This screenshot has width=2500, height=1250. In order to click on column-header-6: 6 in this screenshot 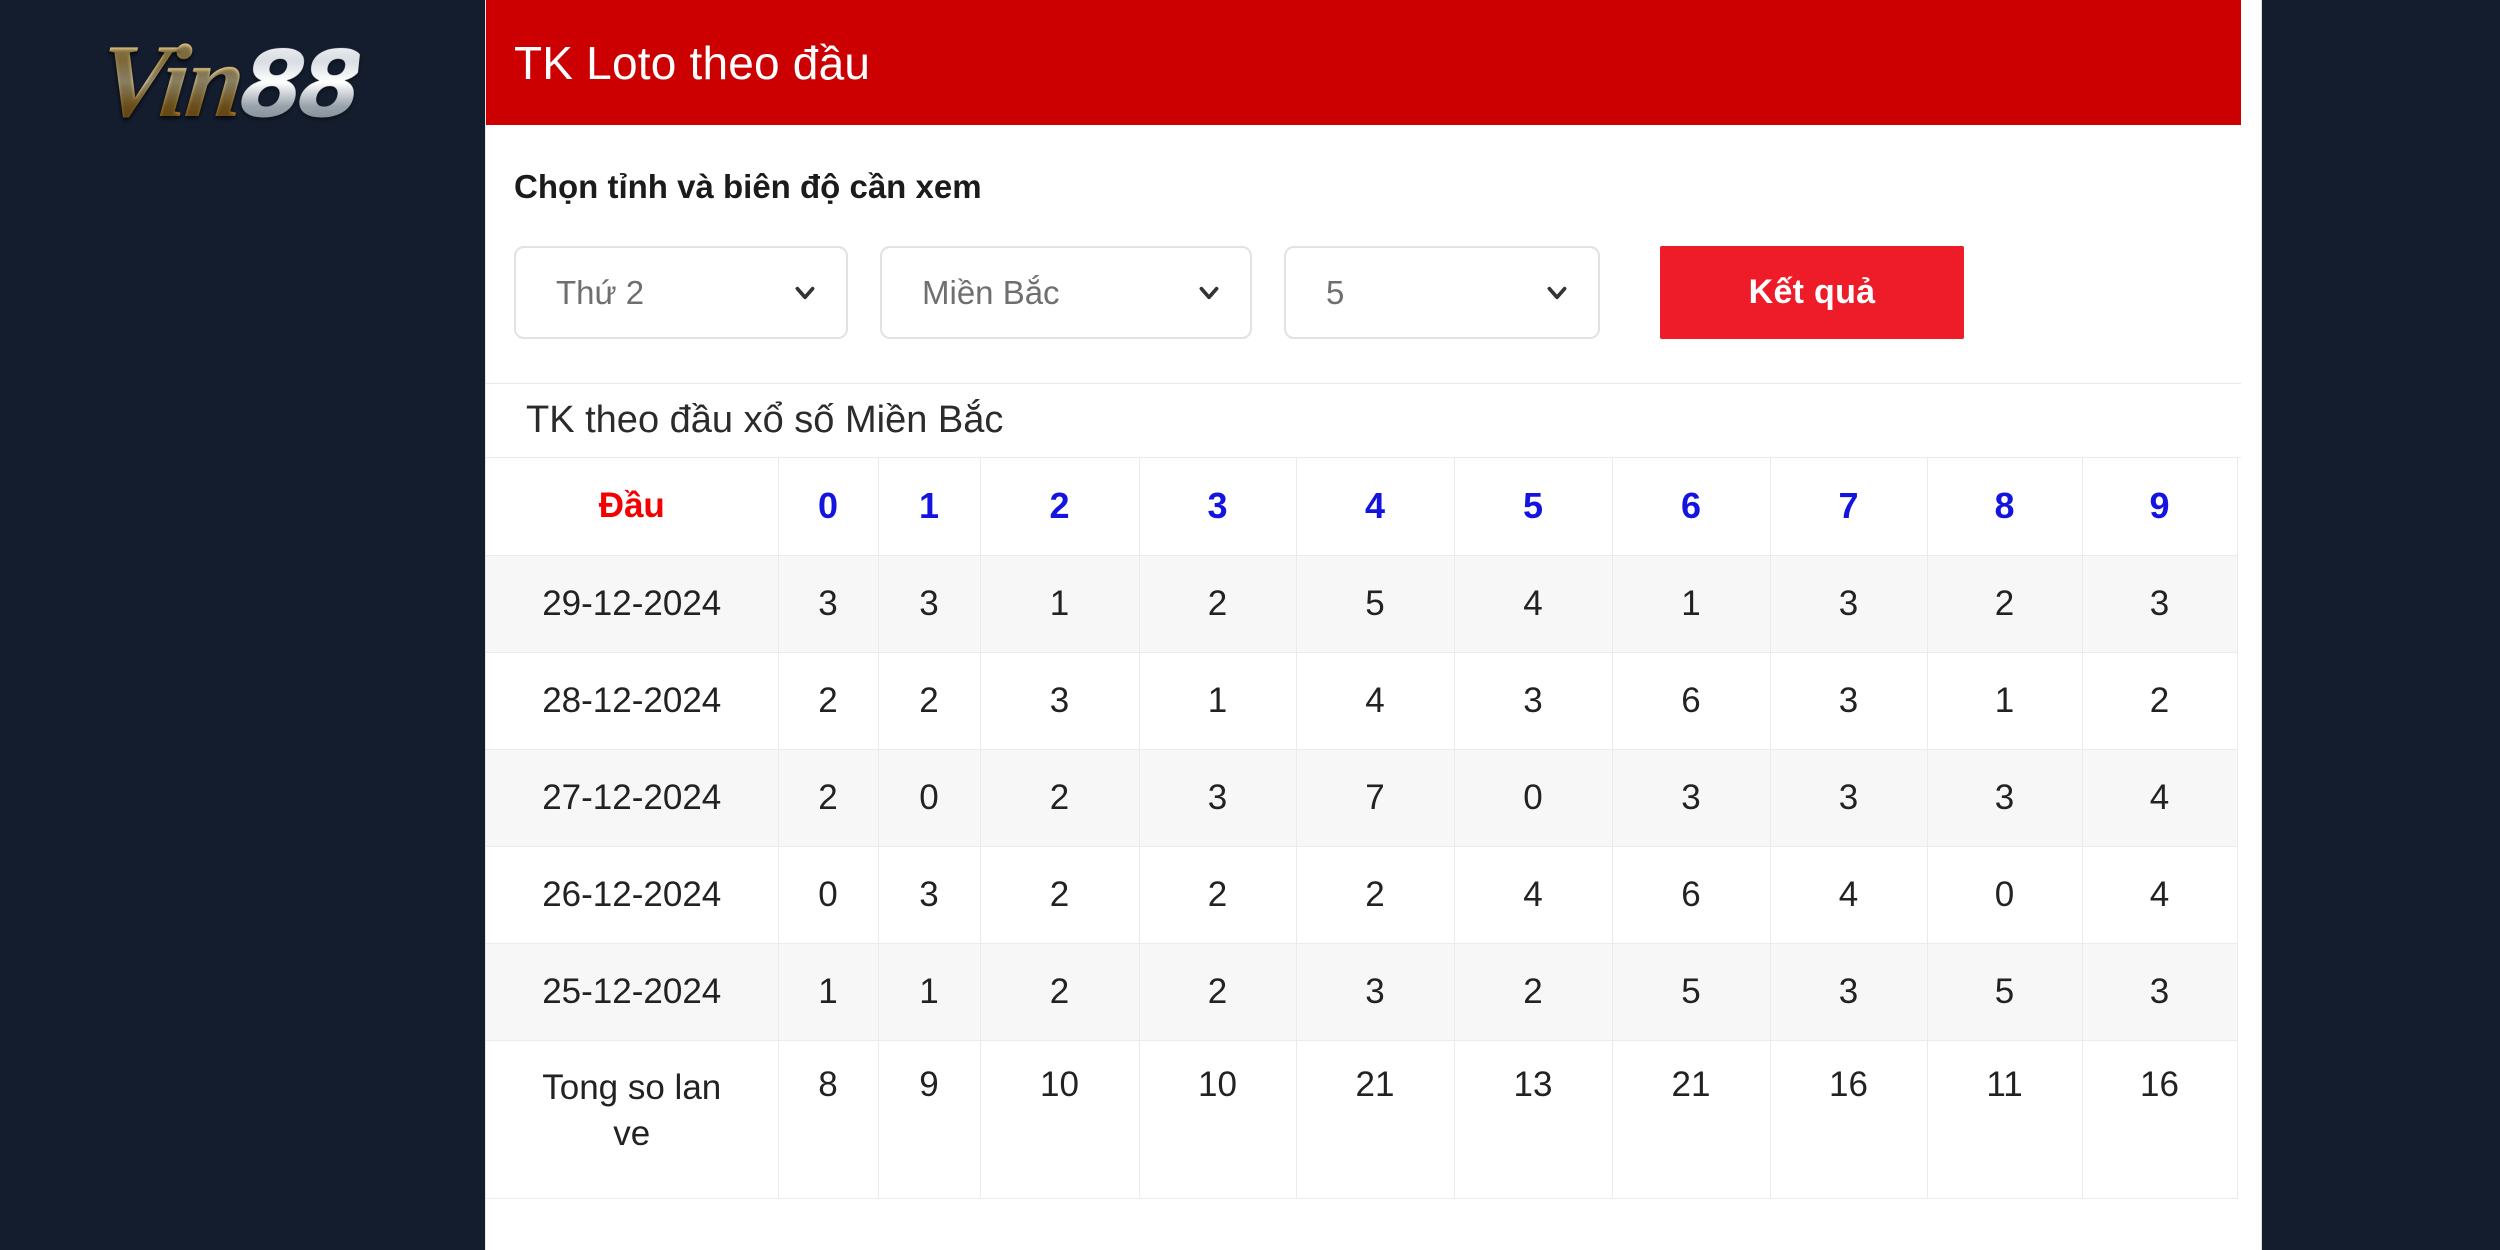, I will do `click(1691, 507)`.